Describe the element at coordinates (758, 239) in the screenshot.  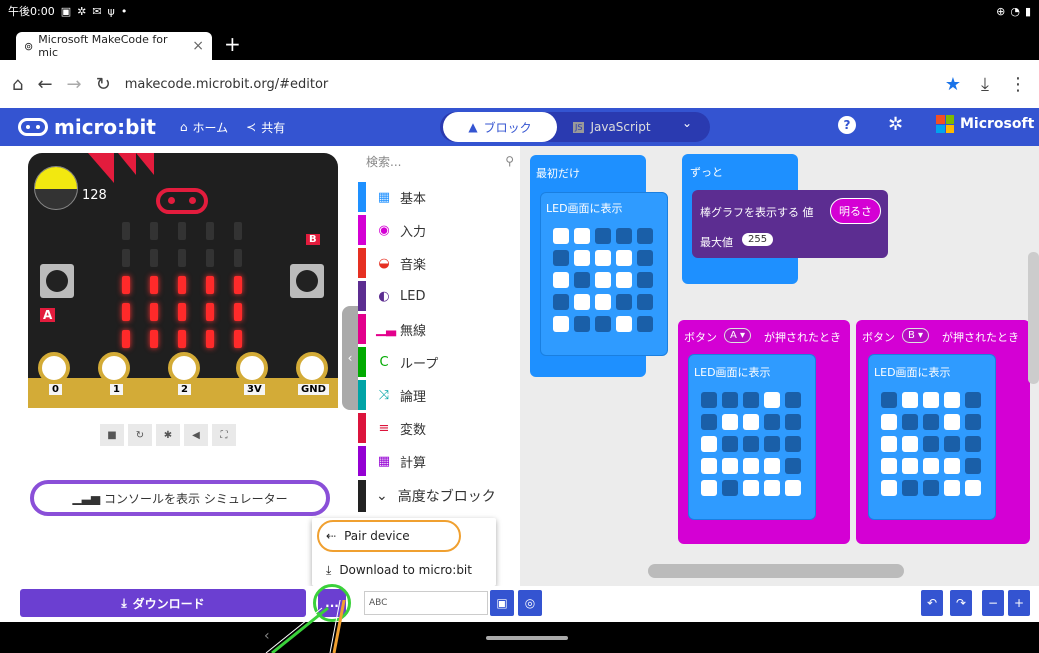
I see `max-value-input: 255` at that location.